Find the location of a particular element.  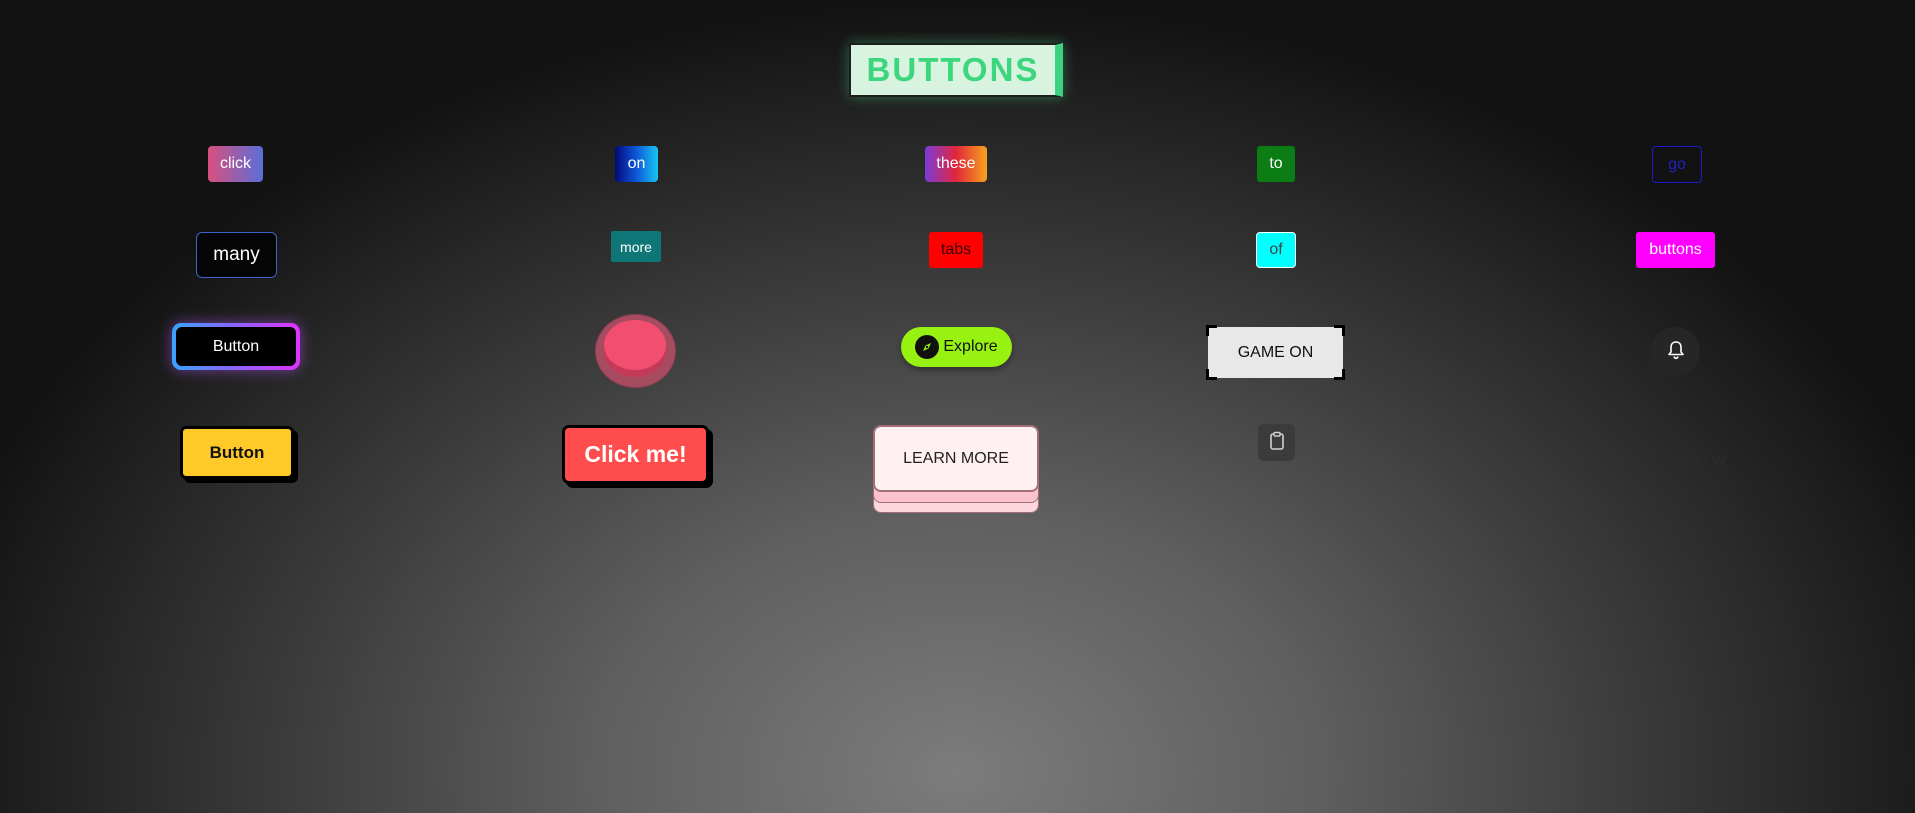

clipboard-icon is located at coordinates (1277, 443).